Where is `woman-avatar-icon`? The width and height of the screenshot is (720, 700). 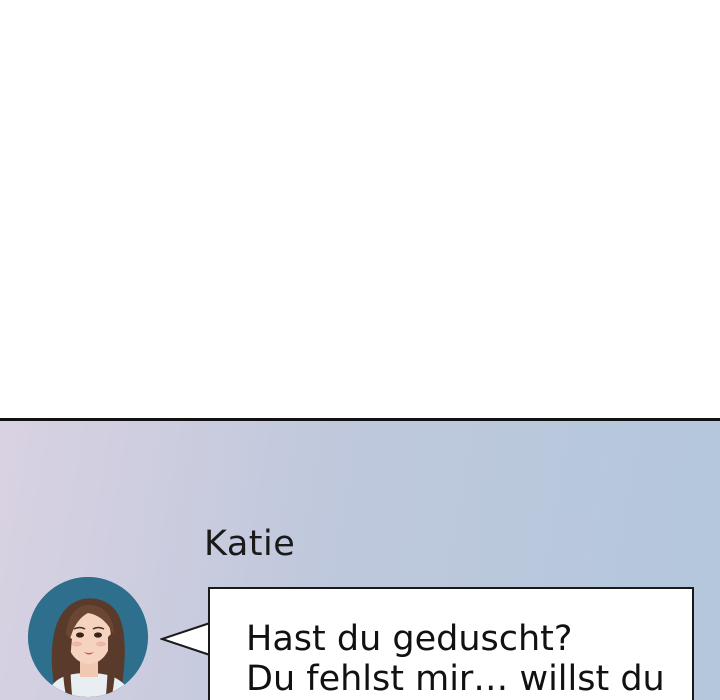 woman-avatar-icon is located at coordinates (88, 637).